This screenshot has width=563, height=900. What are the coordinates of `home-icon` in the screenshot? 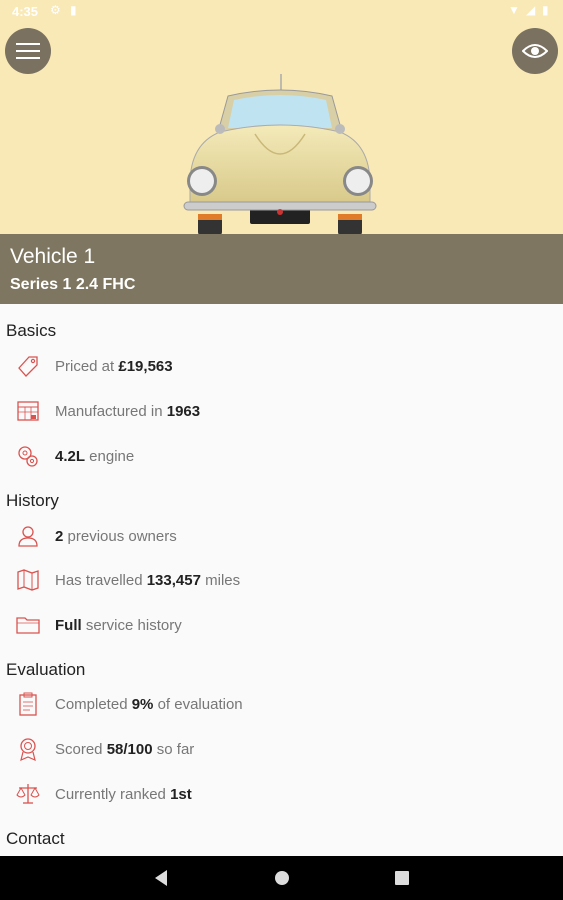 It's located at (282, 878).